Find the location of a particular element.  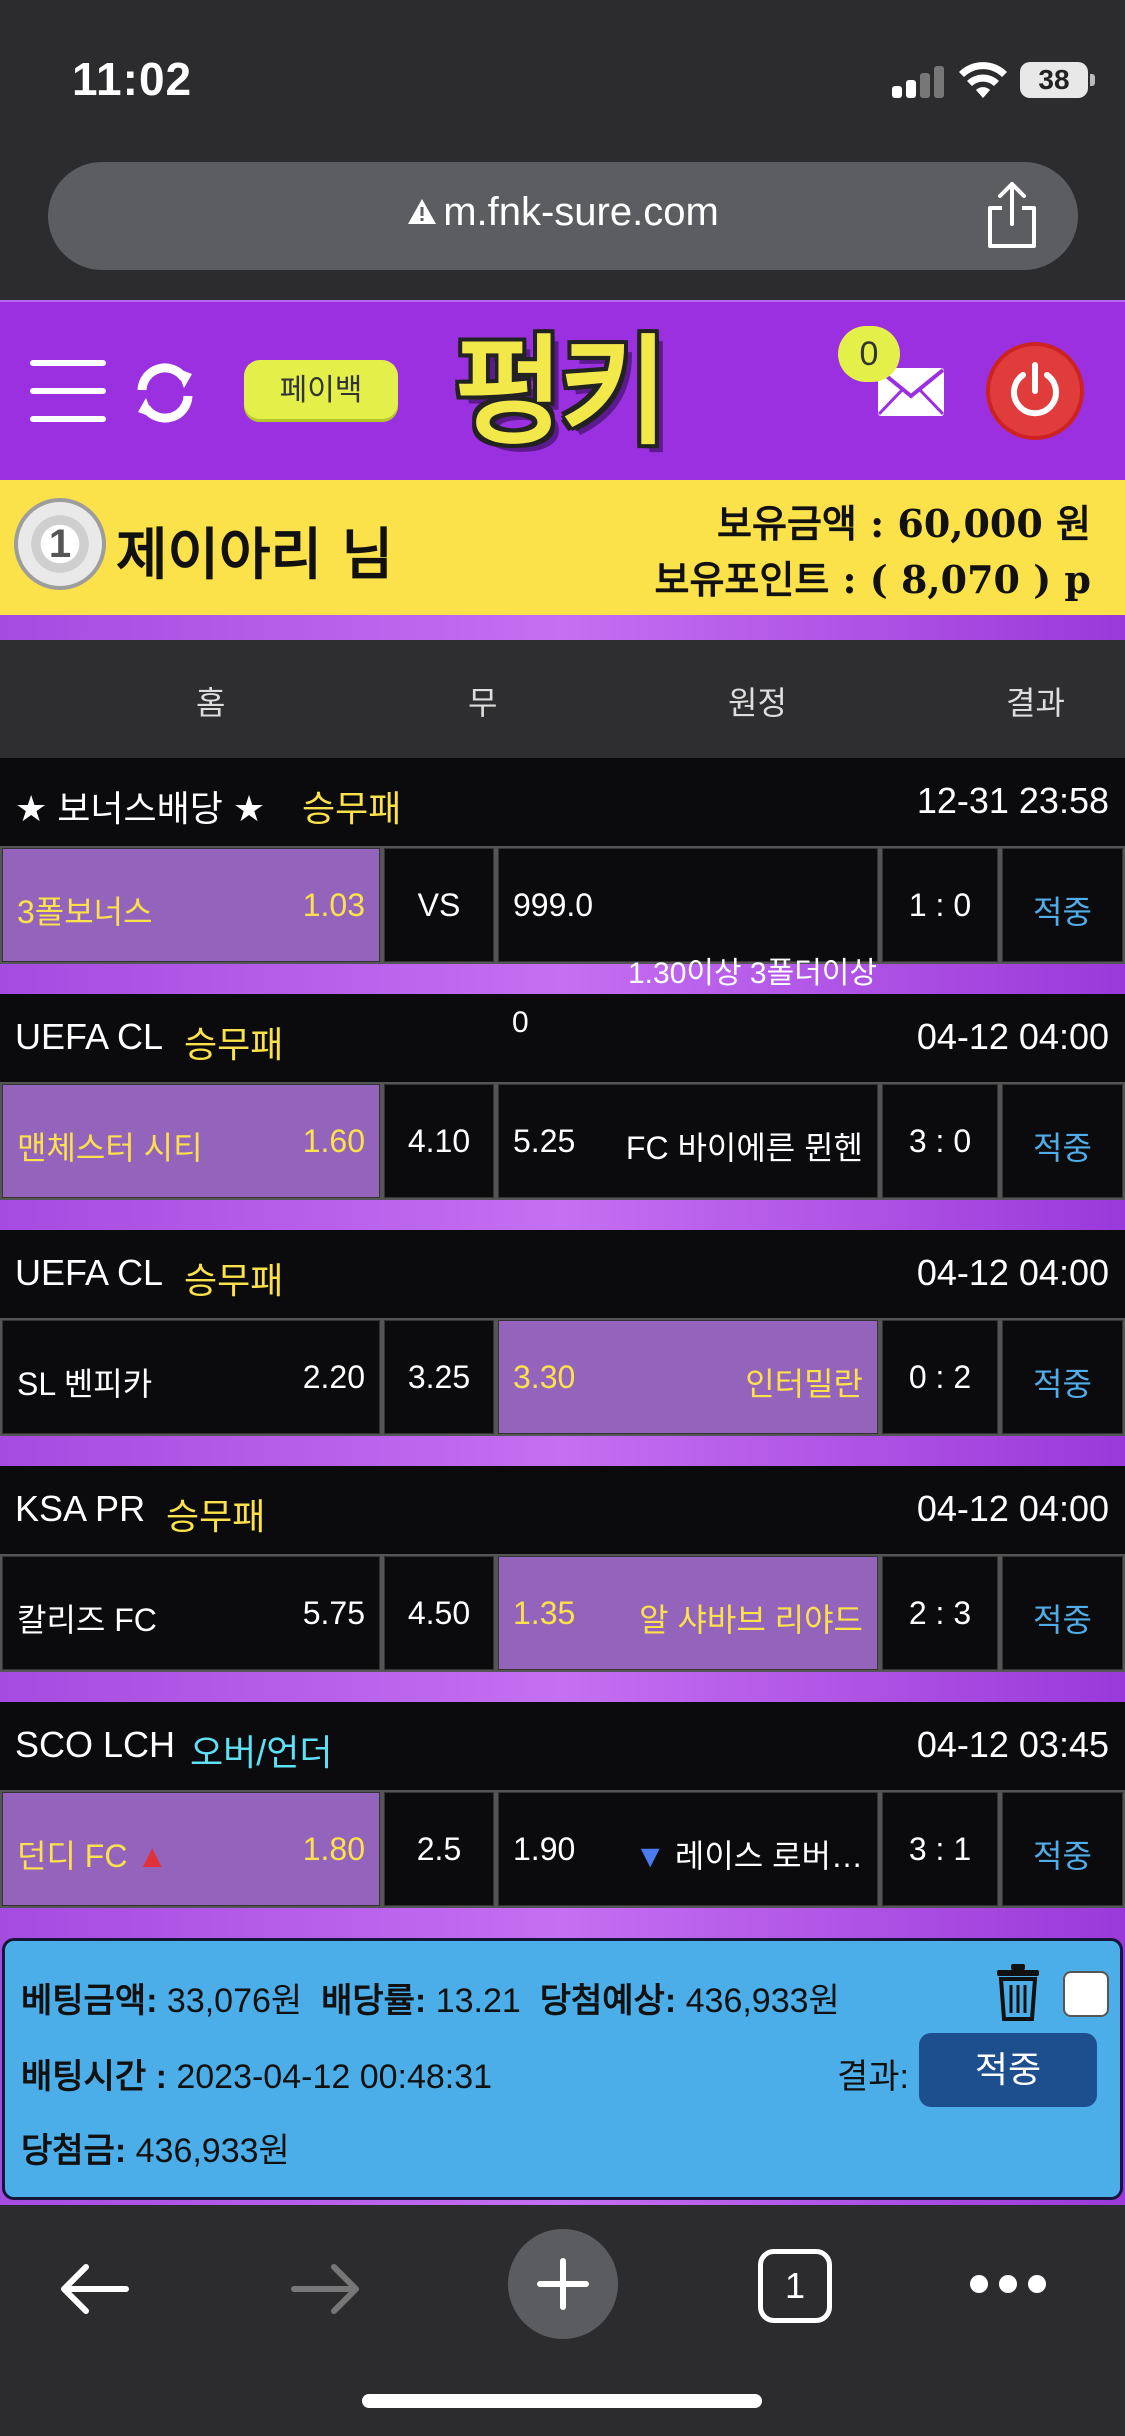

win-amount-line: 당첨금: 436,933원 is located at coordinates (155, 2147).